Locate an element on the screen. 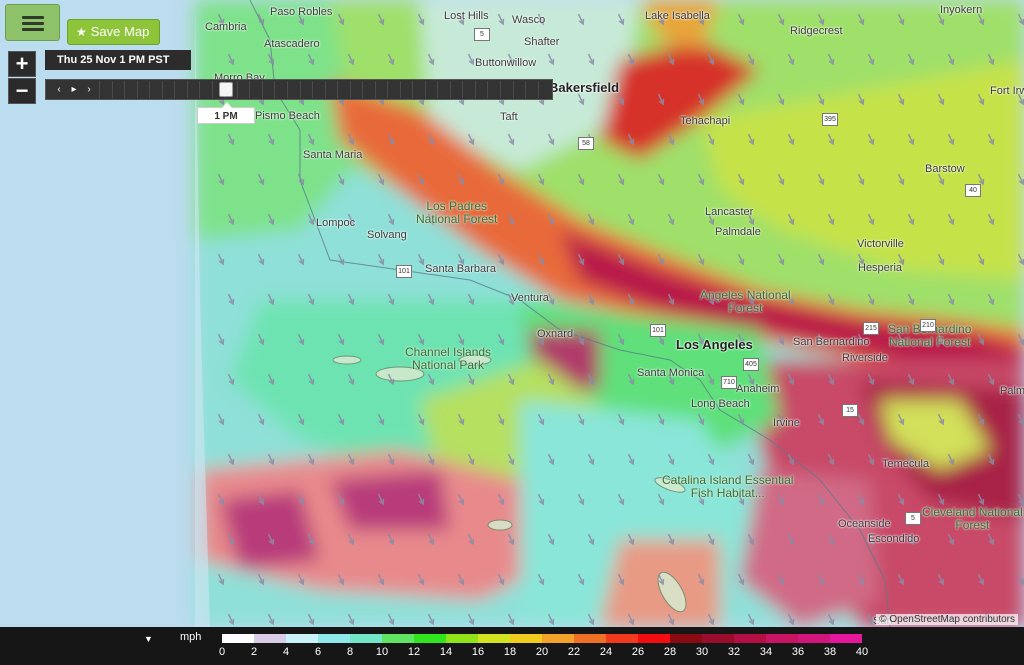  star-icon: ★ is located at coordinates (81, 32).